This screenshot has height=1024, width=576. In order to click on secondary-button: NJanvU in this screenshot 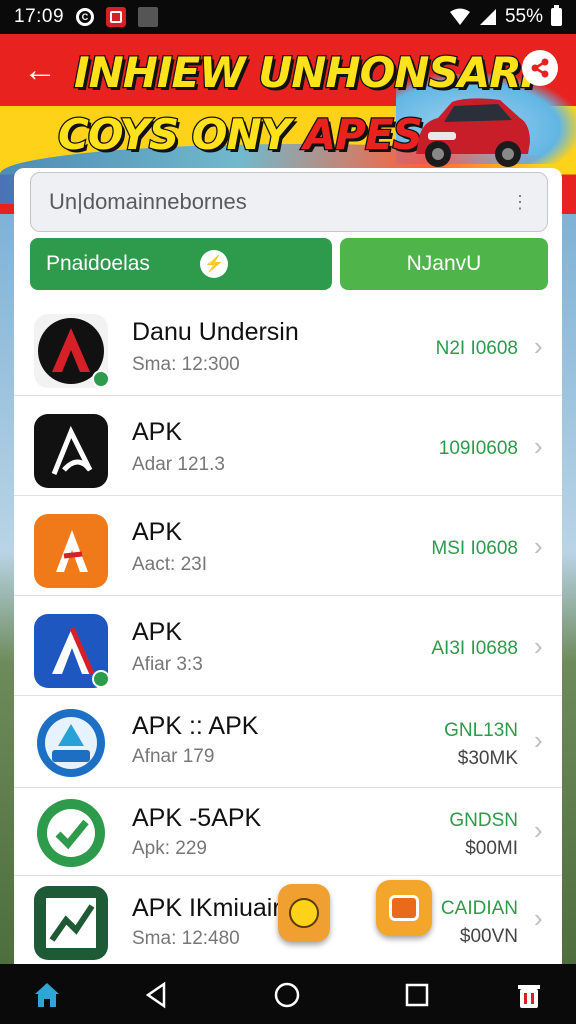, I will do `click(444, 264)`.